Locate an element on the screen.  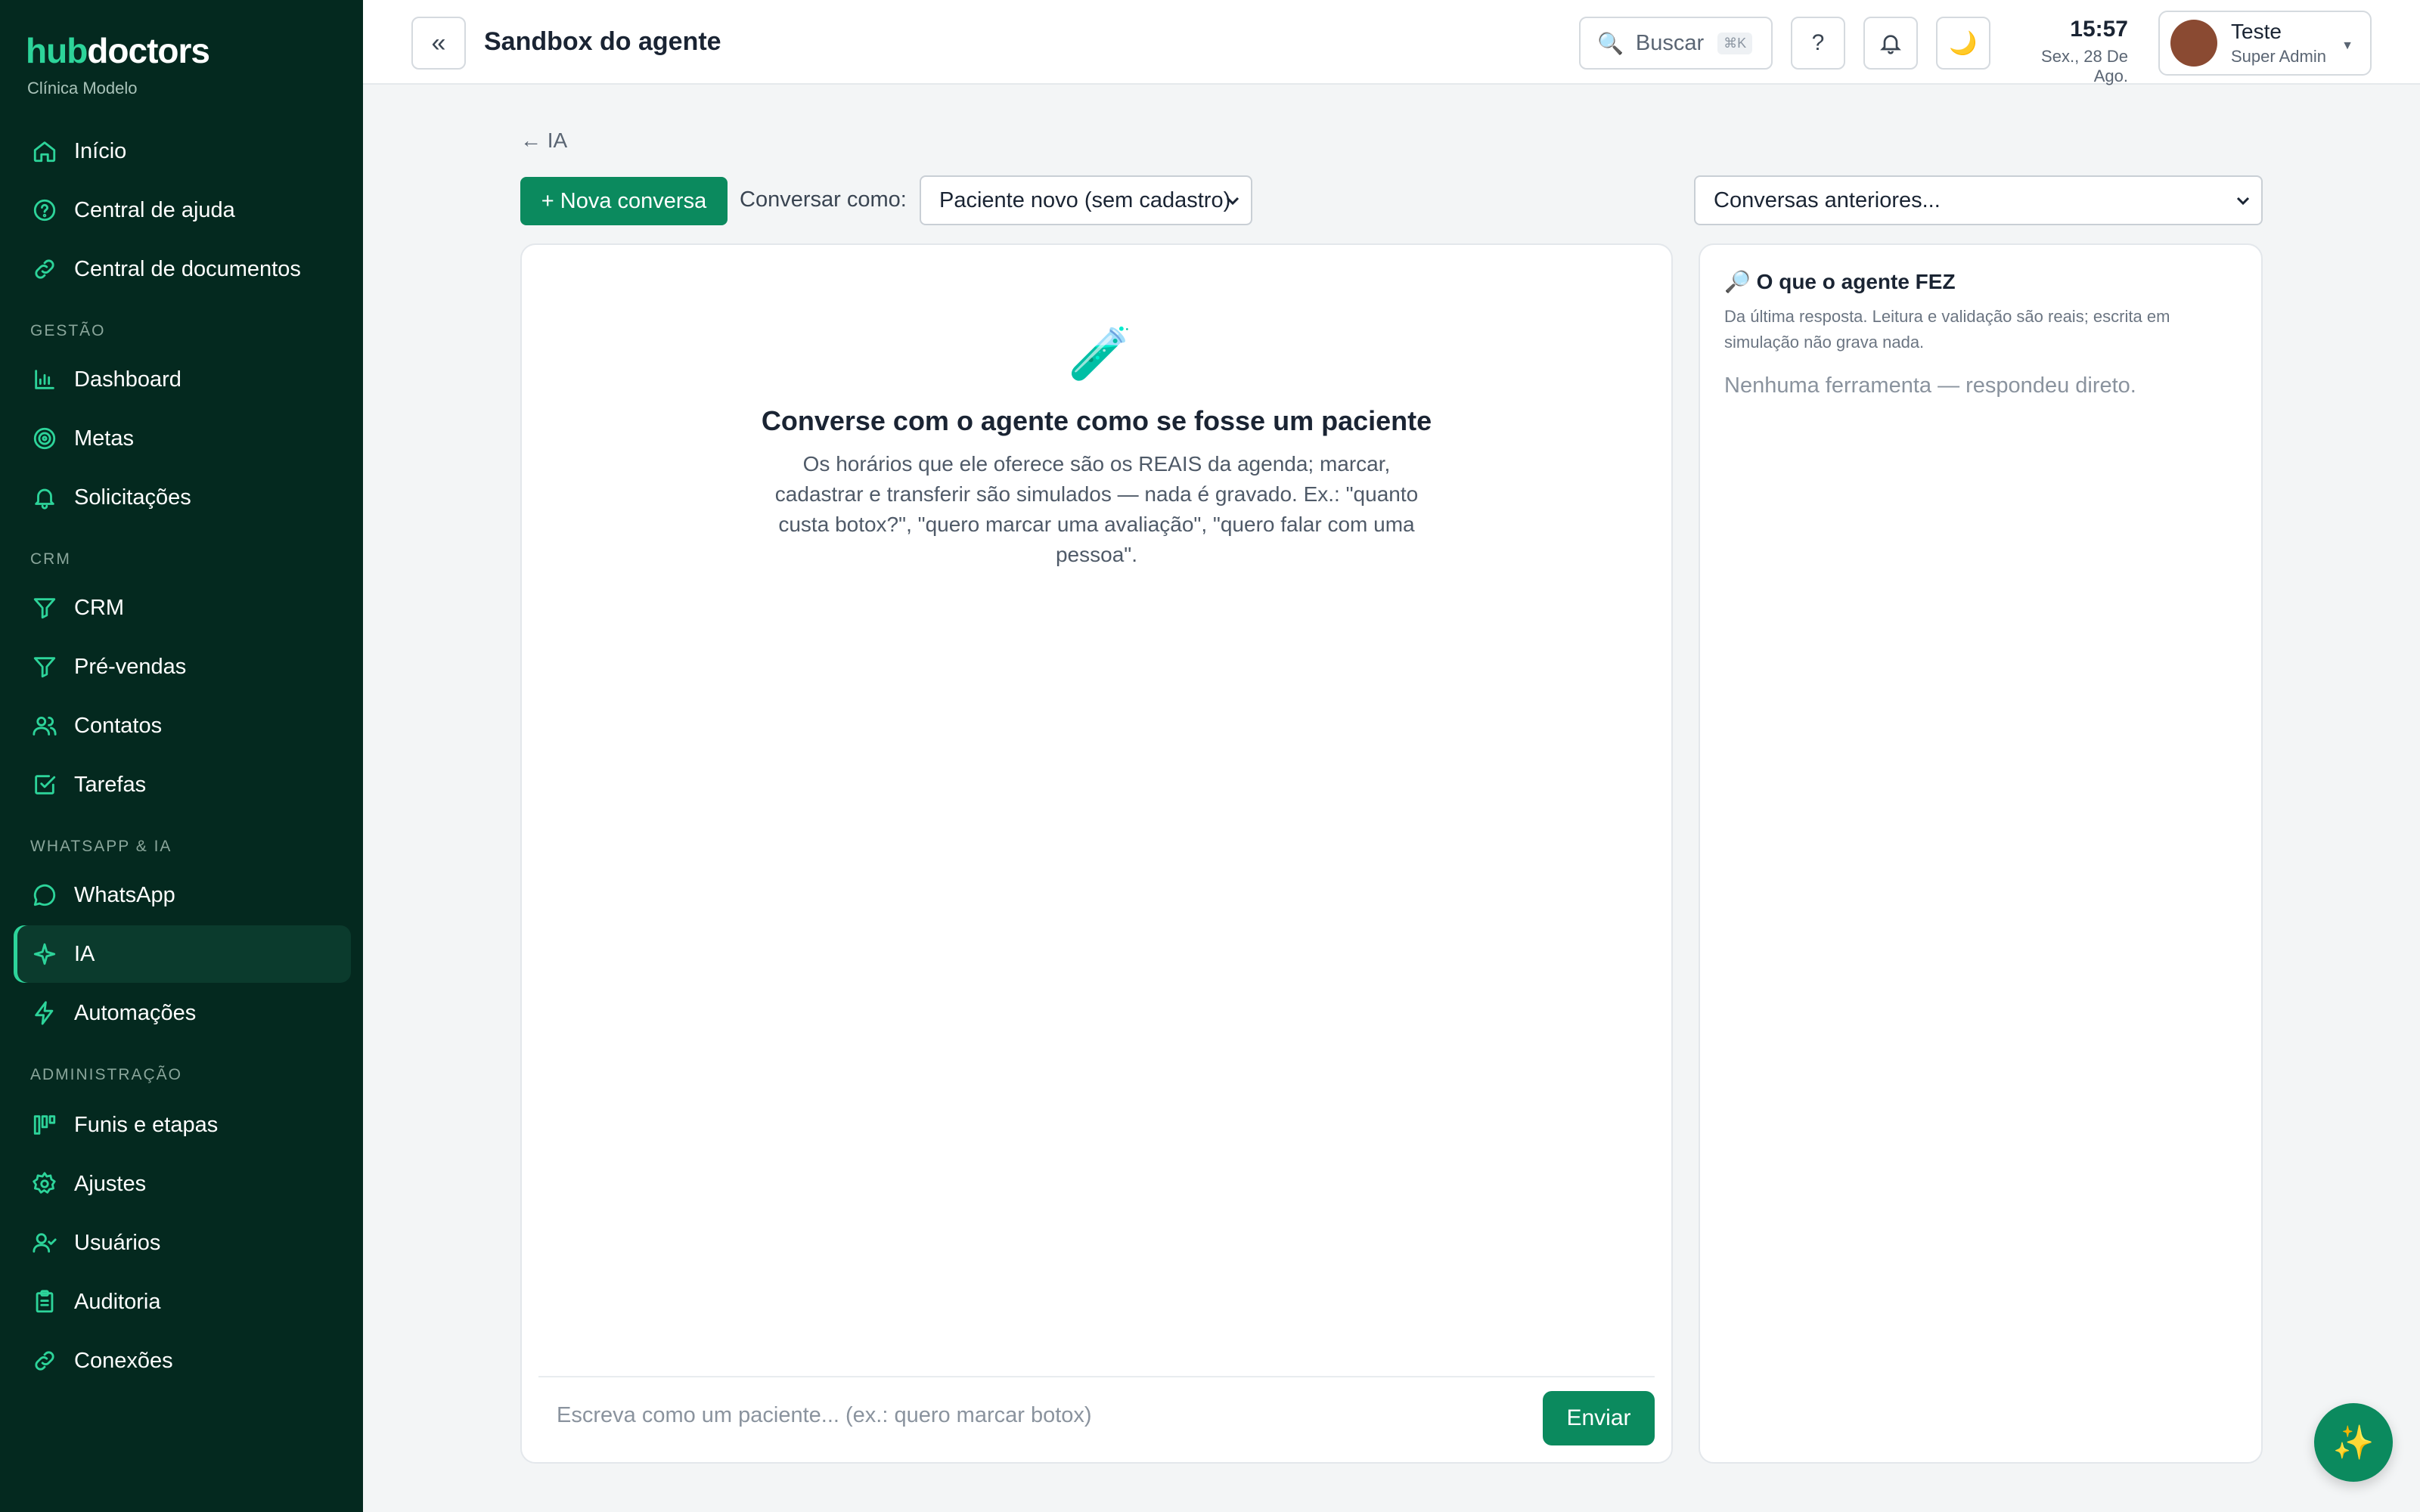
sidebar-item-whatsapp: WhatsApp is located at coordinates (182, 895).